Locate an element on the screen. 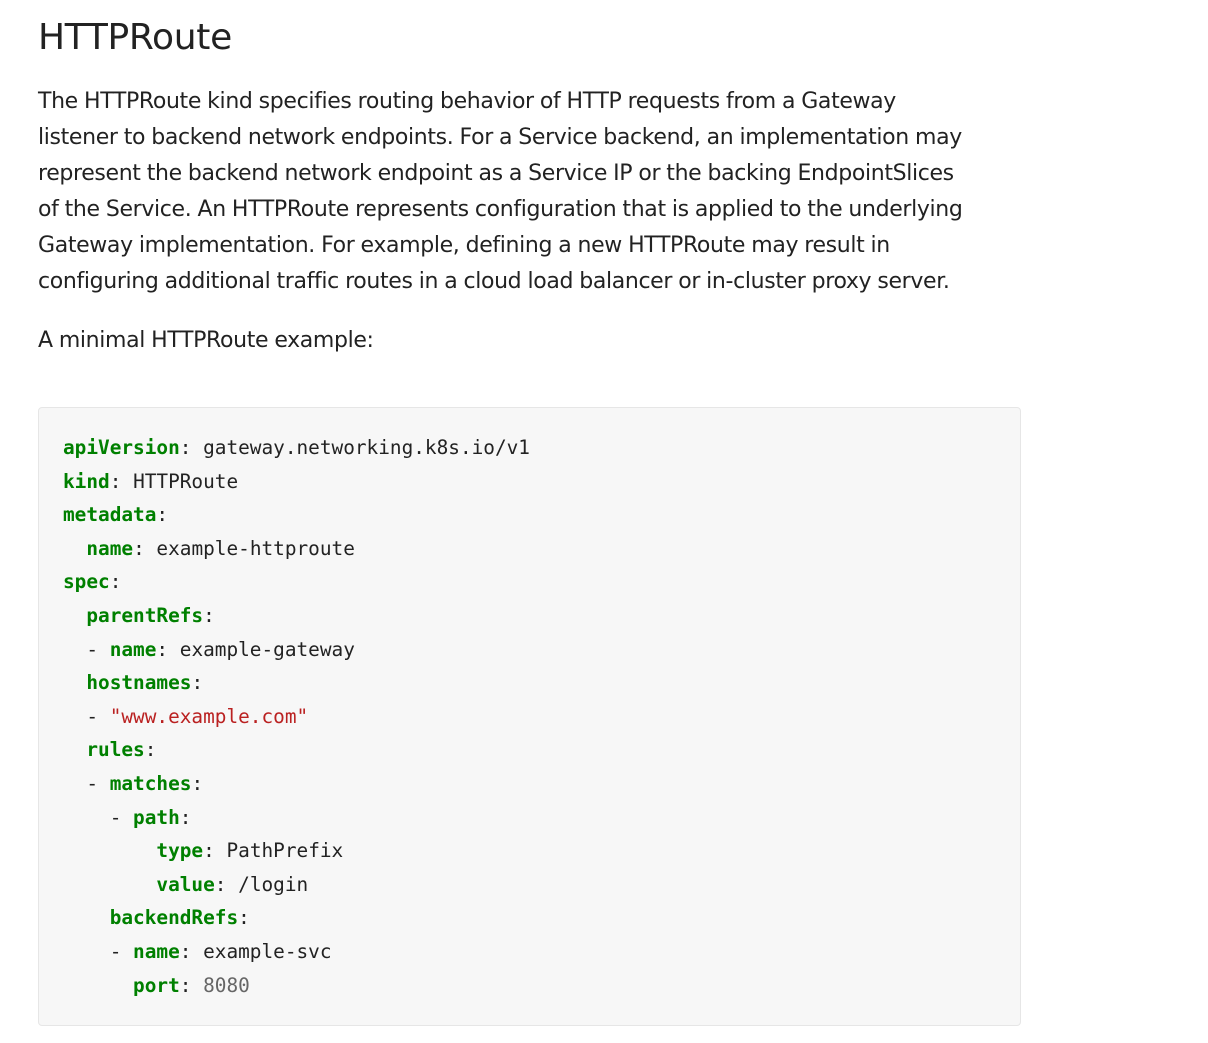 The height and width of the screenshot is (1043, 1208). code-line: value: /login is located at coordinates (296, 885).